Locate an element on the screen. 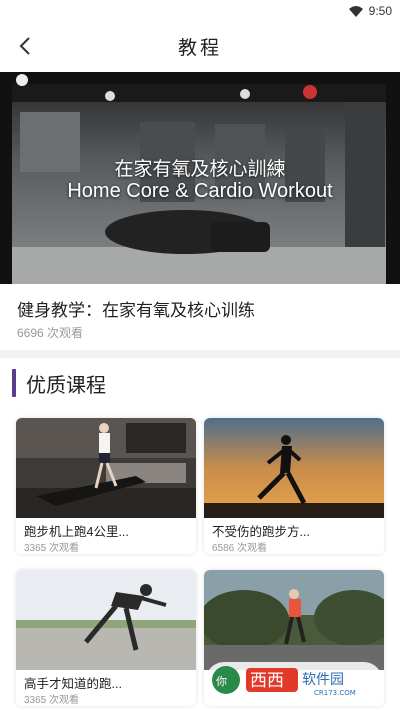 The height and width of the screenshot is (710, 400). wifi-icon is located at coordinates (355, 11).